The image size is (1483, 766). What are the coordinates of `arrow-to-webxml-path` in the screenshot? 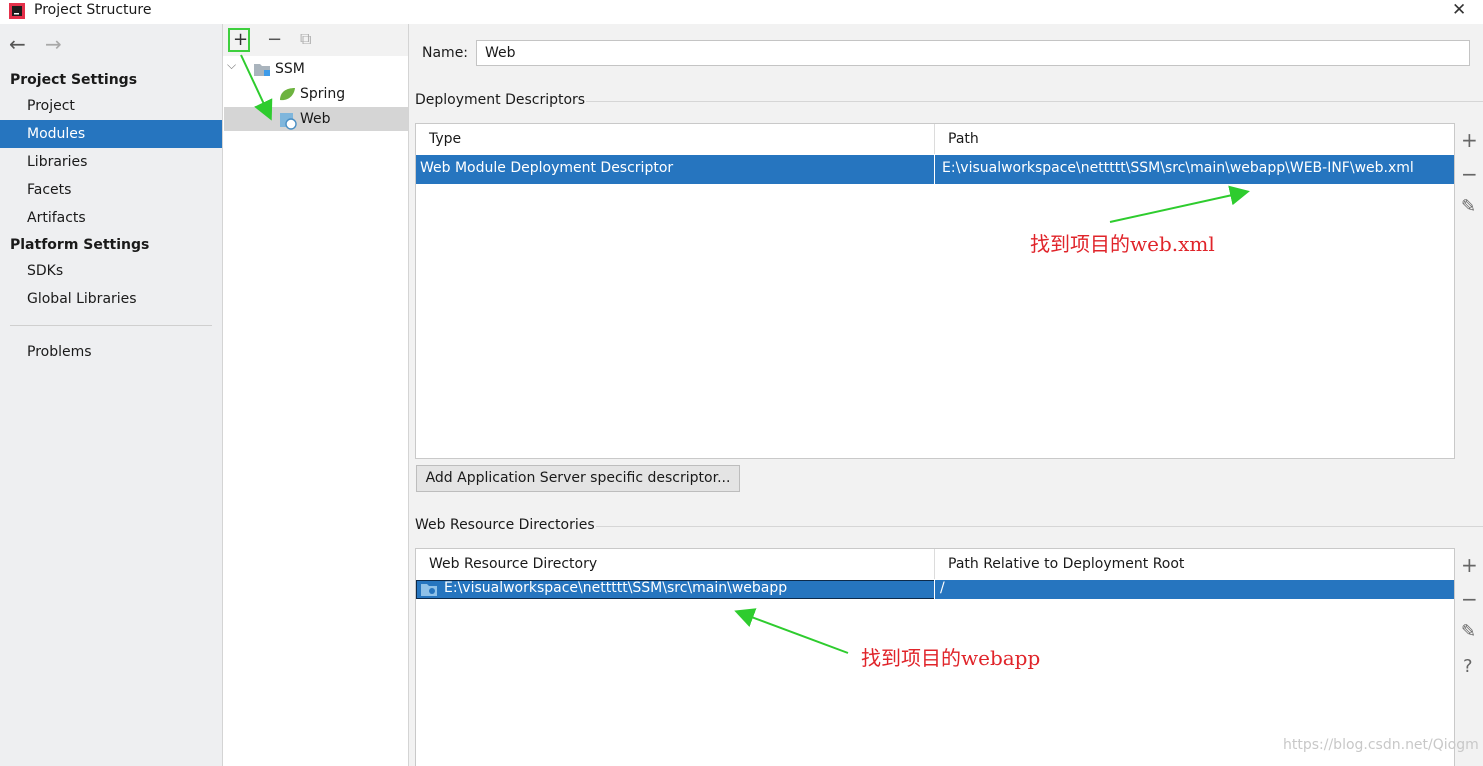 It's located at (1179, 204).